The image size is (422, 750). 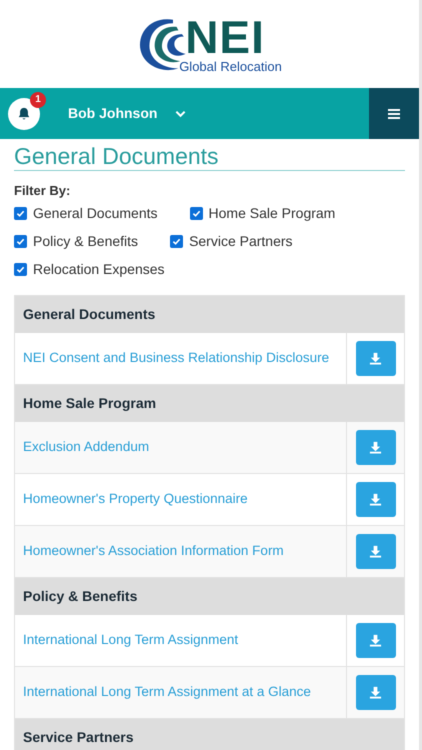 What do you see at coordinates (38, 100) in the screenshot?
I see `notification-badge: 1` at bounding box center [38, 100].